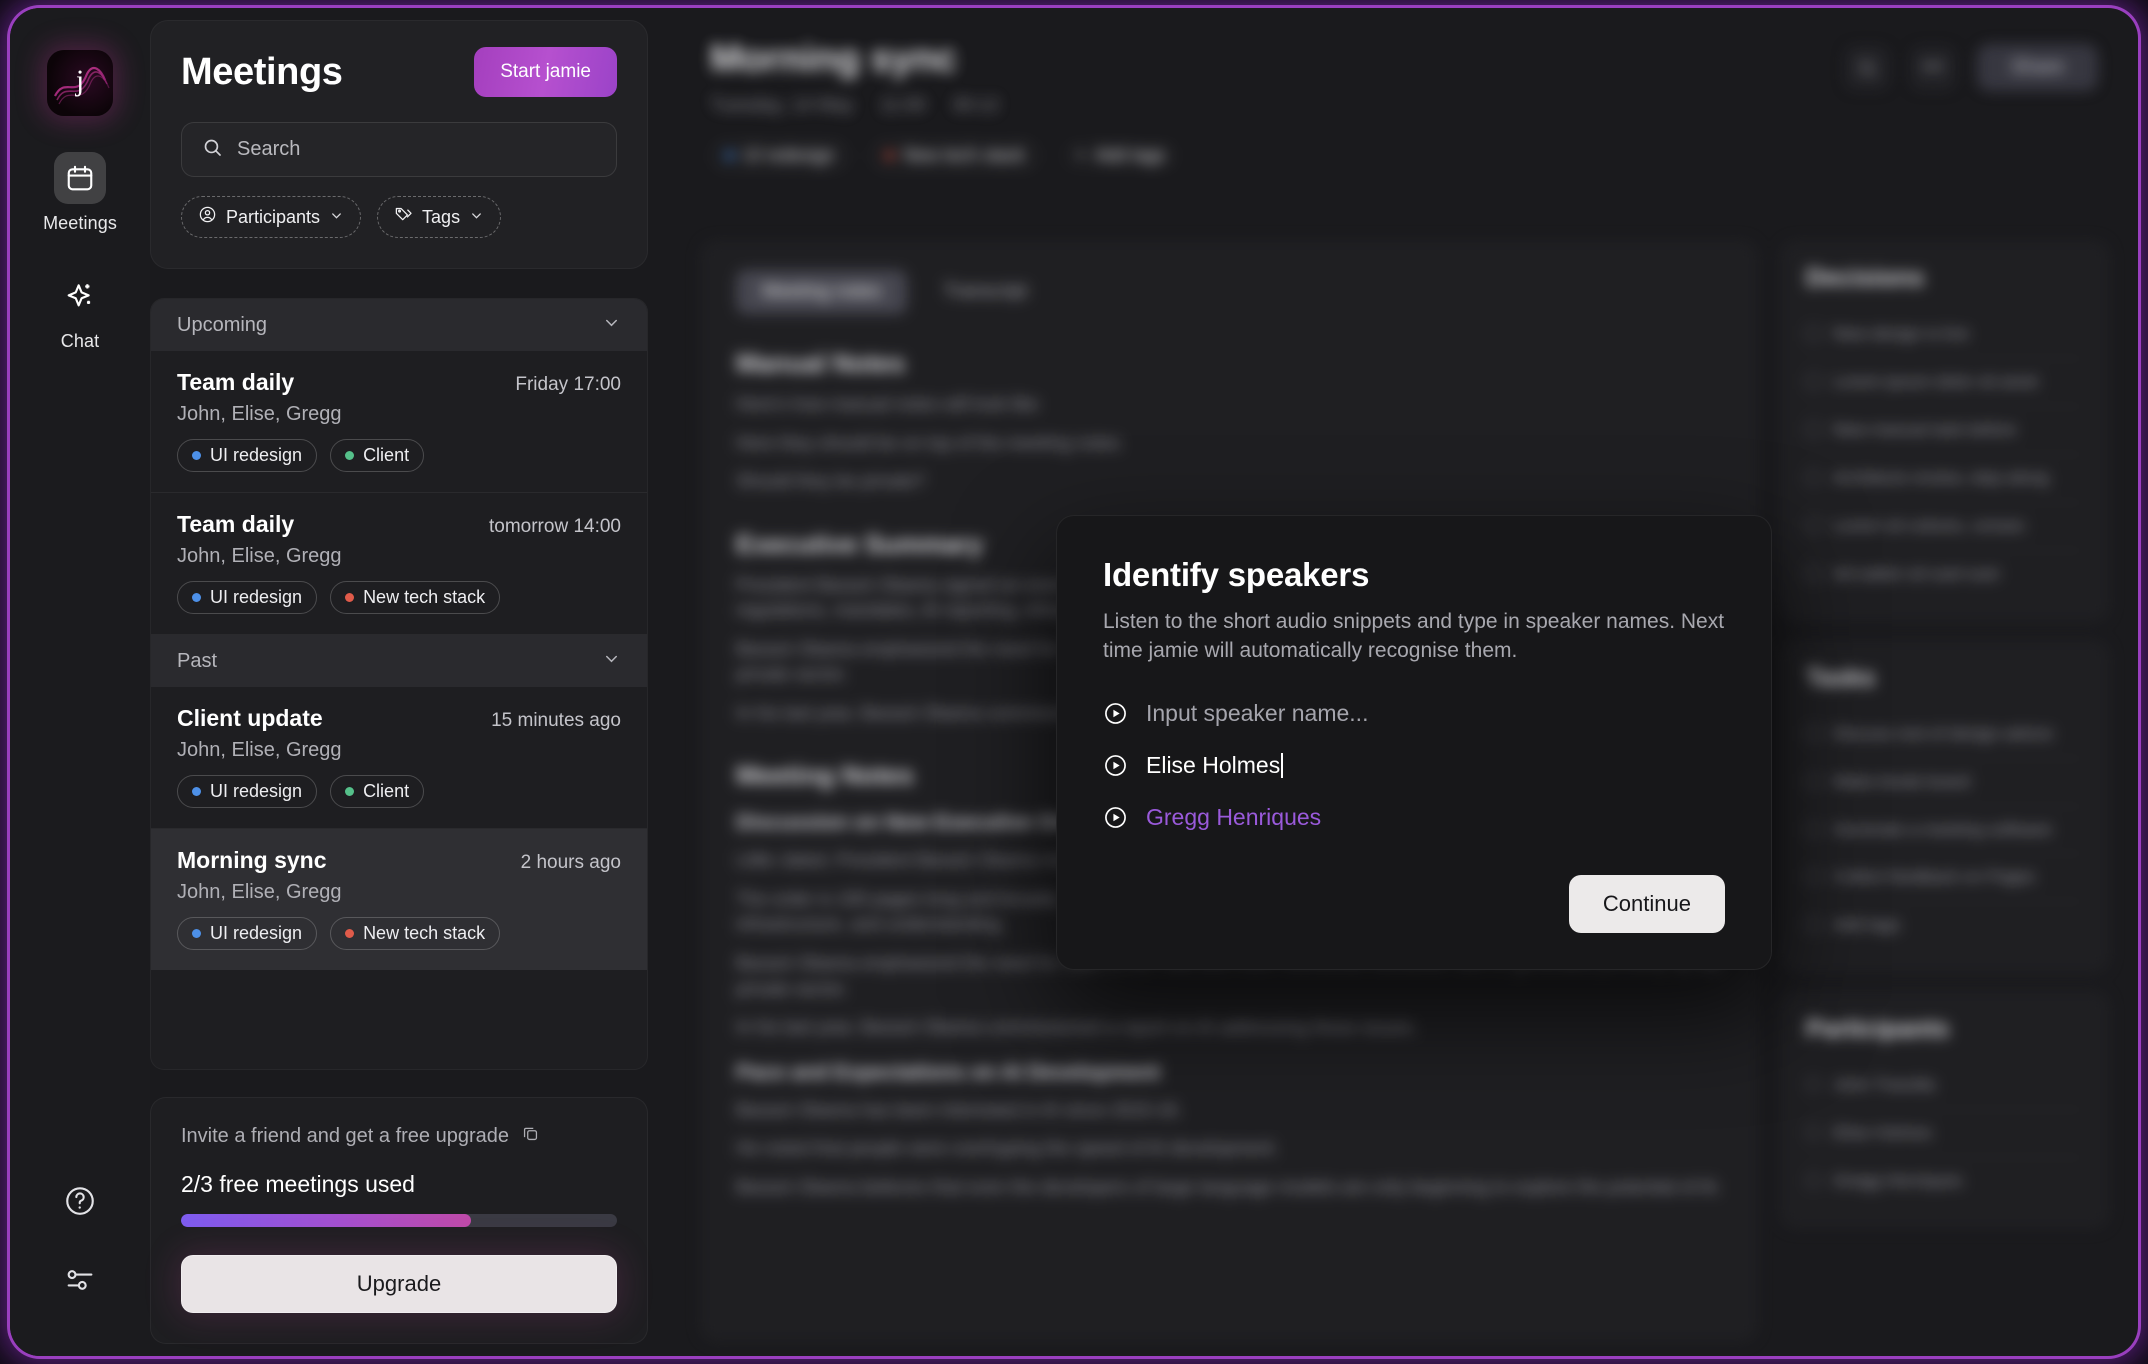  I want to click on app-logo: j, so click(80, 83).